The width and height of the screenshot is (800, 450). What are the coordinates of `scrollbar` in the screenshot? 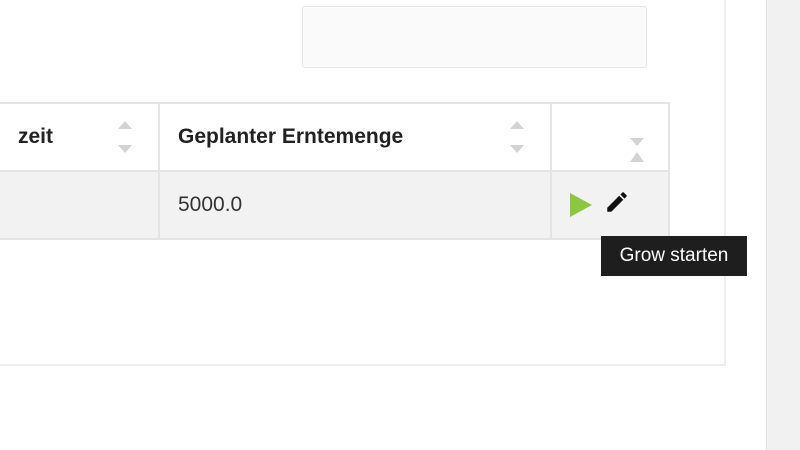 It's located at (783, 225).